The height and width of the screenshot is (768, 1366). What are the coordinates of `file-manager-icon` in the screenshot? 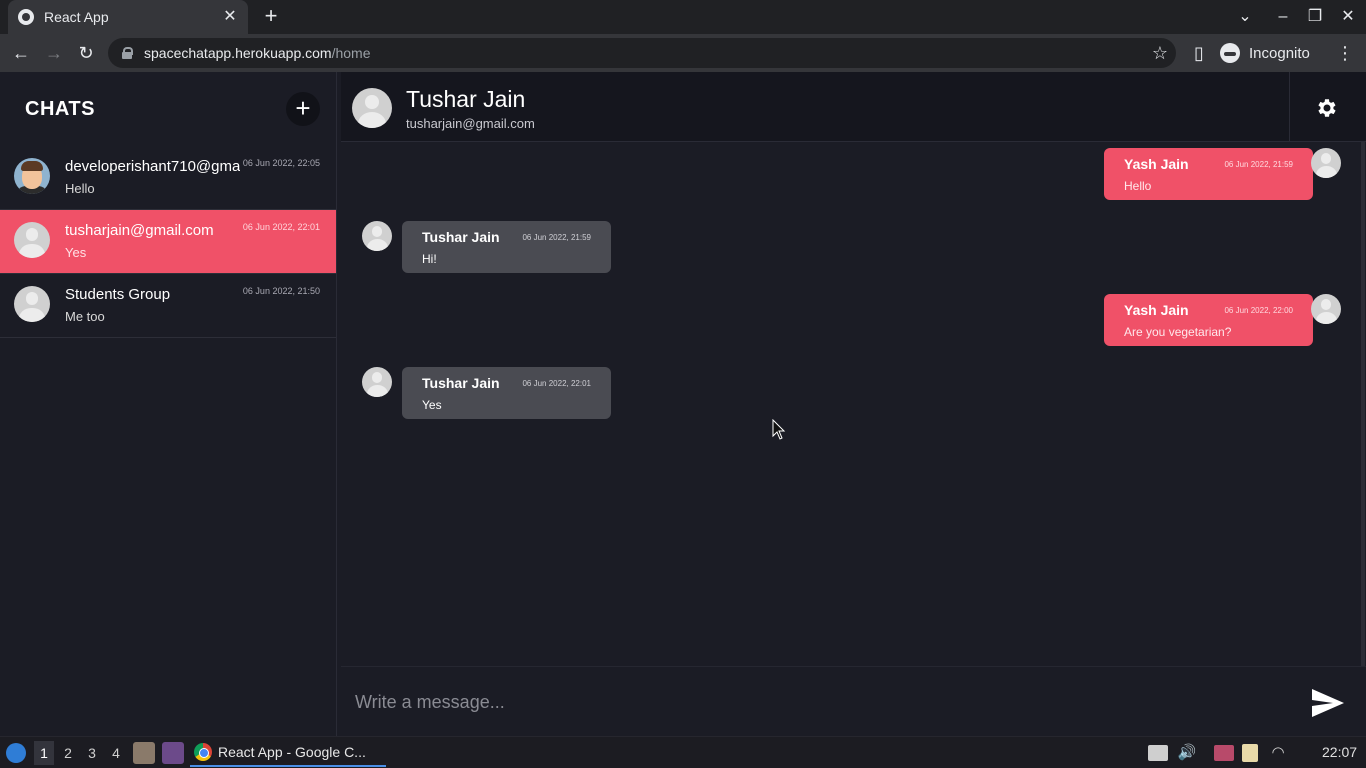 It's located at (144, 753).